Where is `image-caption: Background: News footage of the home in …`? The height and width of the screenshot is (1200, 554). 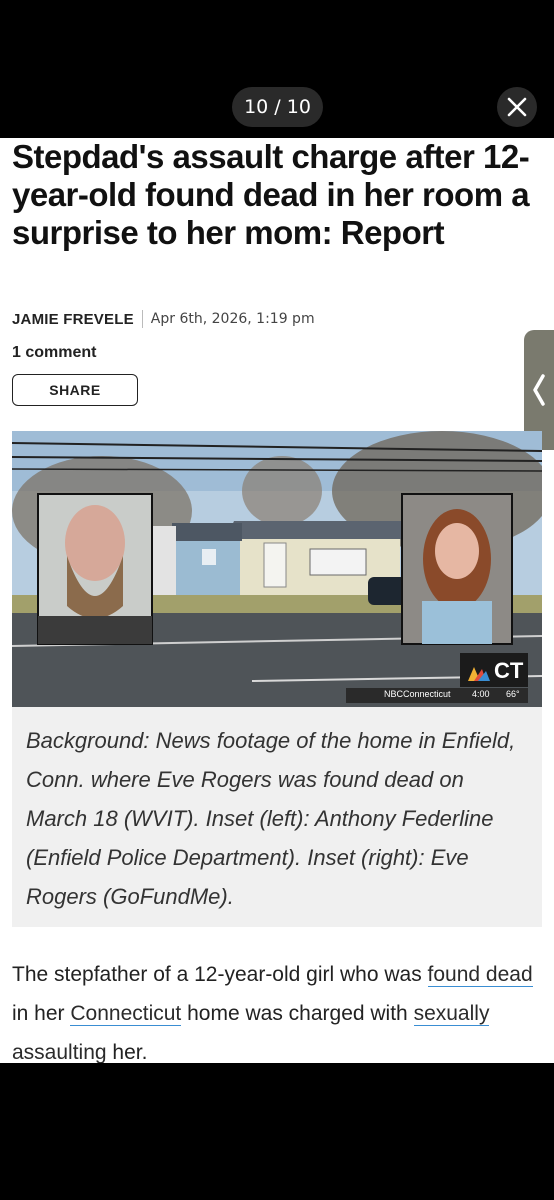 image-caption: Background: News footage of the home in … is located at coordinates (271, 818).